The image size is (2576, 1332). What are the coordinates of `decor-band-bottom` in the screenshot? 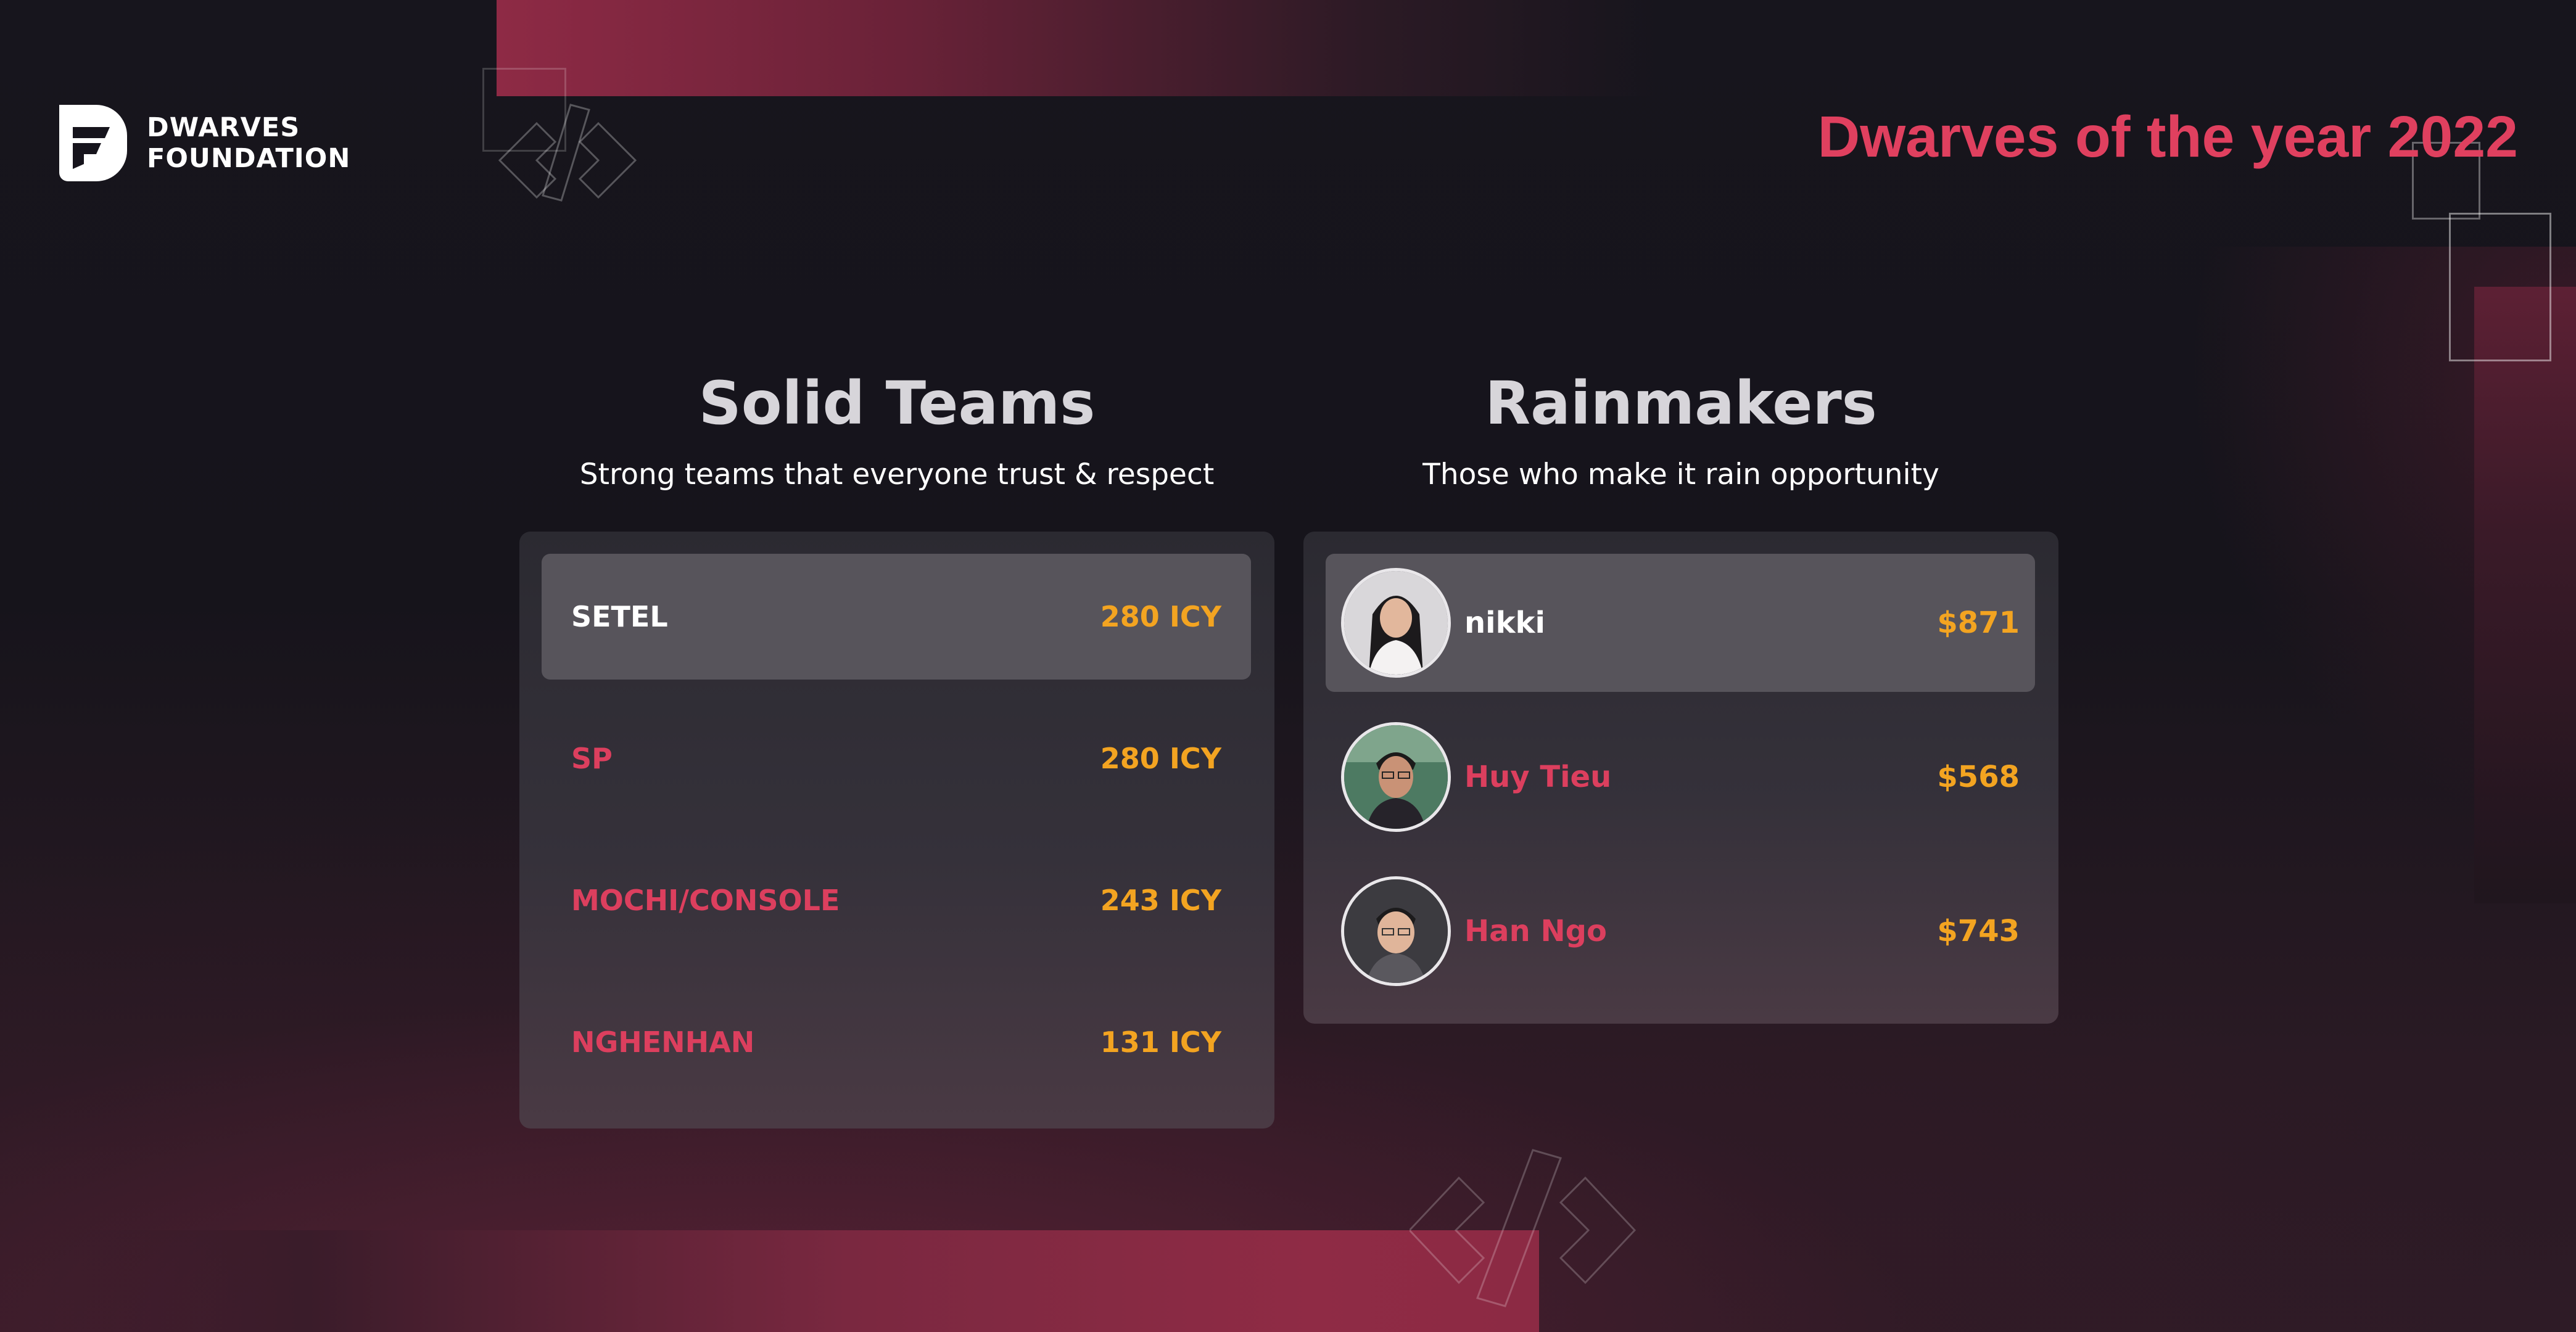 It's located at (769, 1281).